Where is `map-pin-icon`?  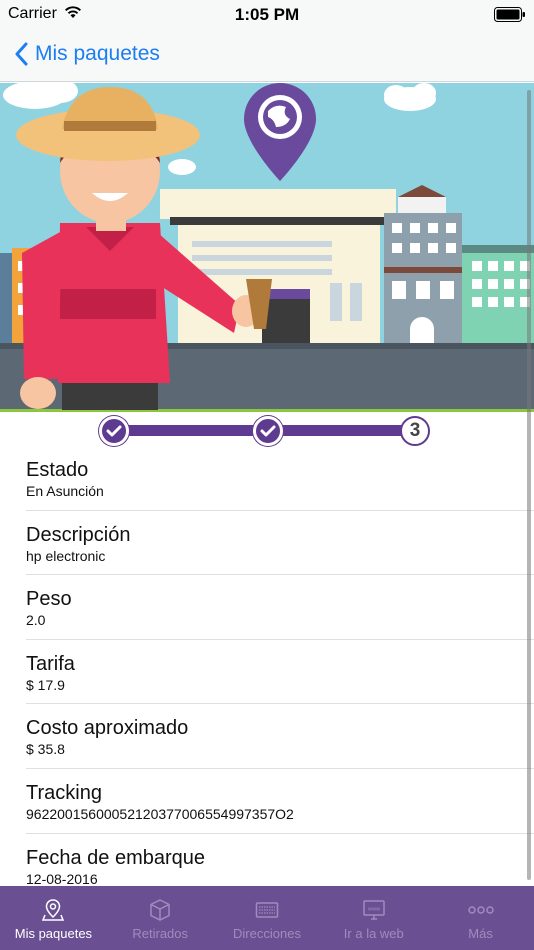 map-pin-icon is located at coordinates (53, 910).